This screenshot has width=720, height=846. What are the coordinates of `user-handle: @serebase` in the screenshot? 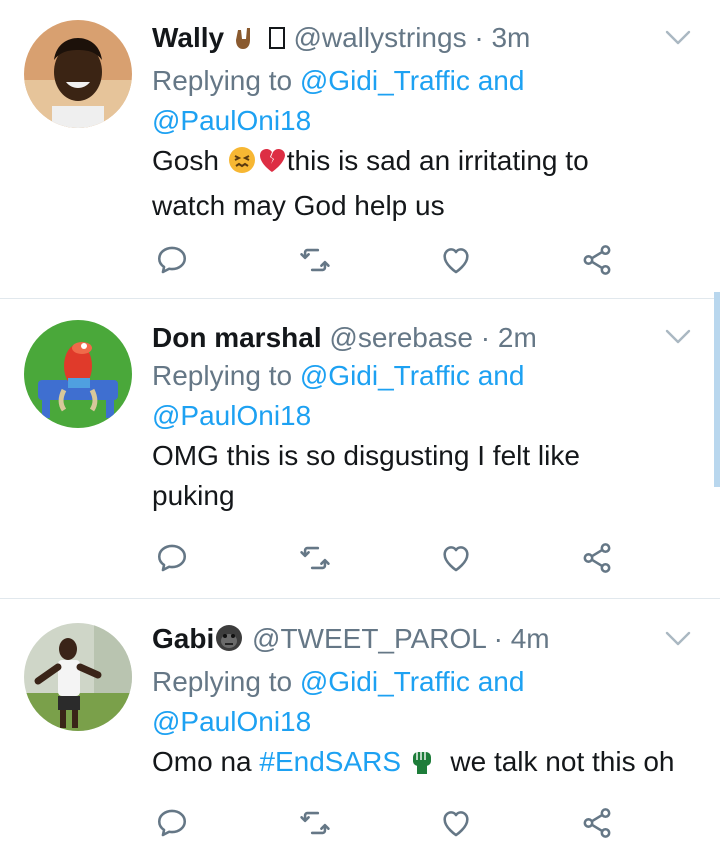 It's located at (401, 337).